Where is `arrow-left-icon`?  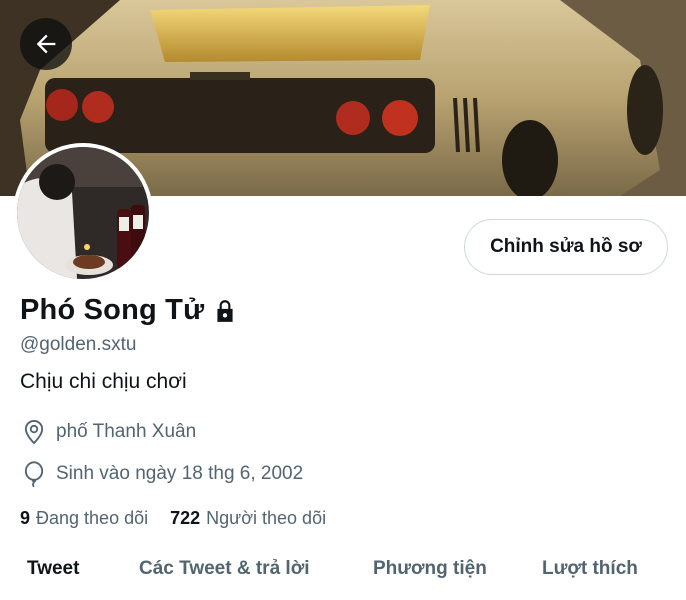
arrow-left-icon is located at coordinates (46, 44).